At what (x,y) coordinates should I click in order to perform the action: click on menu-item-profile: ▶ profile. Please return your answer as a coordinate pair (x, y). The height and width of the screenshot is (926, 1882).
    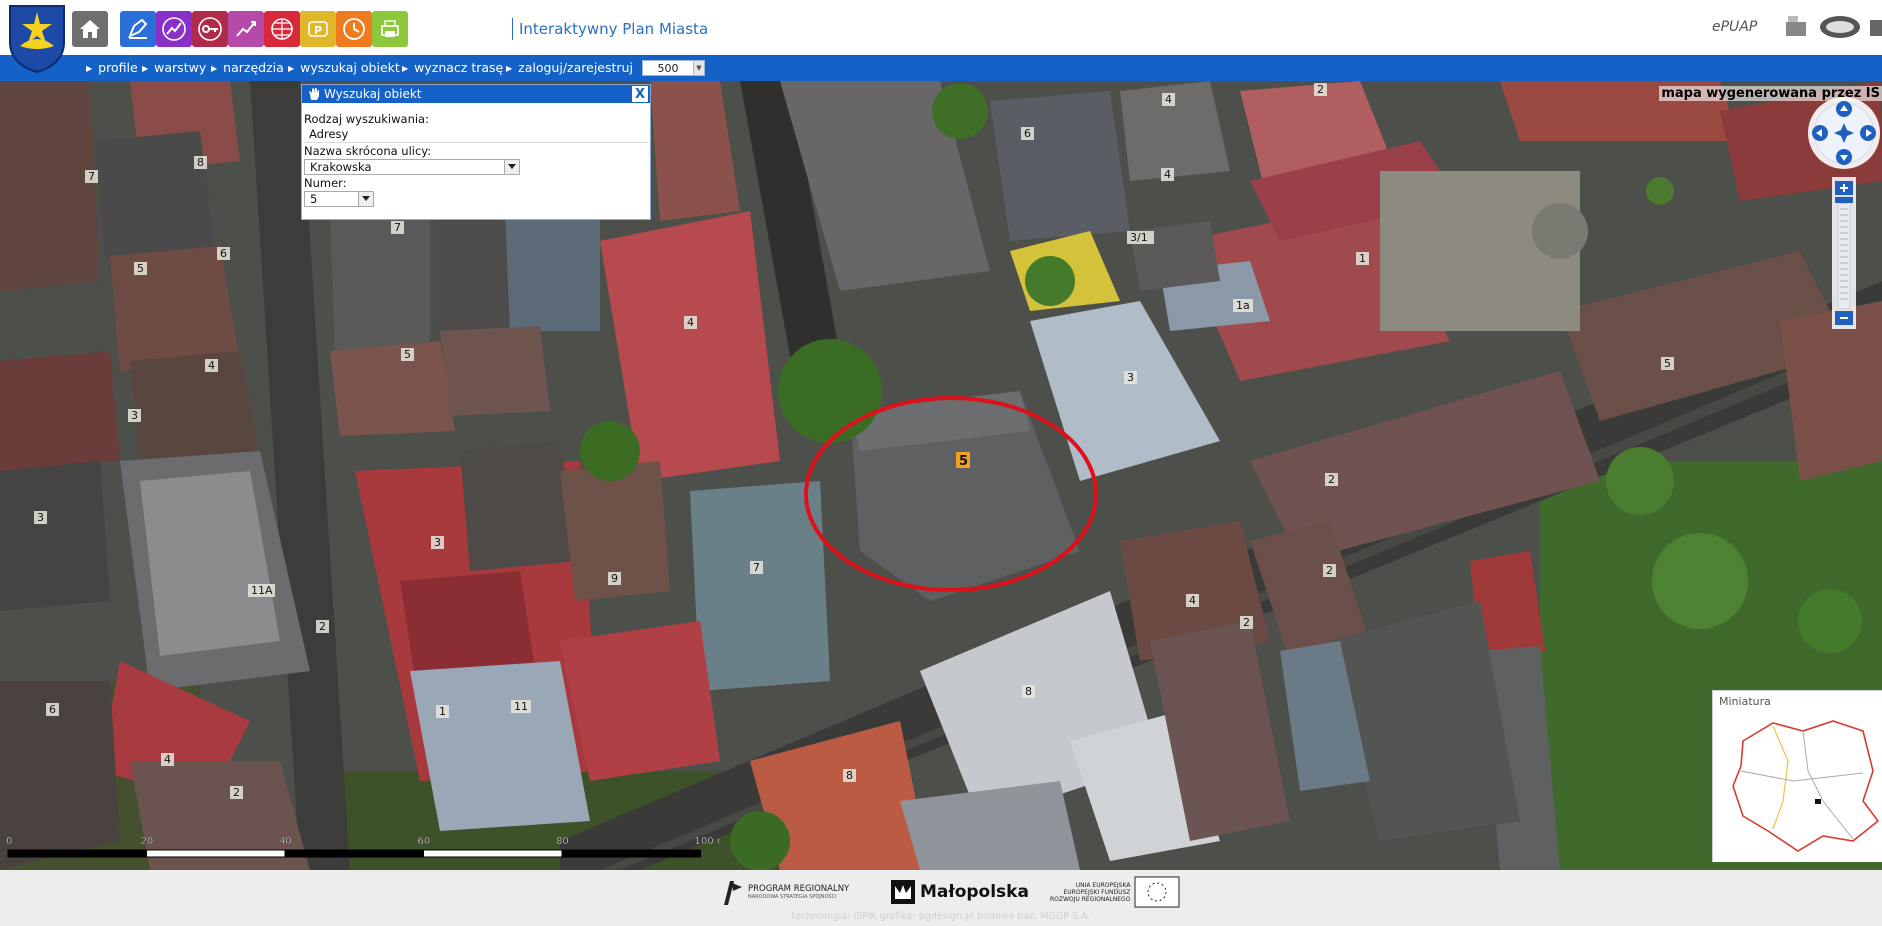
    Looking at the image, I should click on (112, 68).